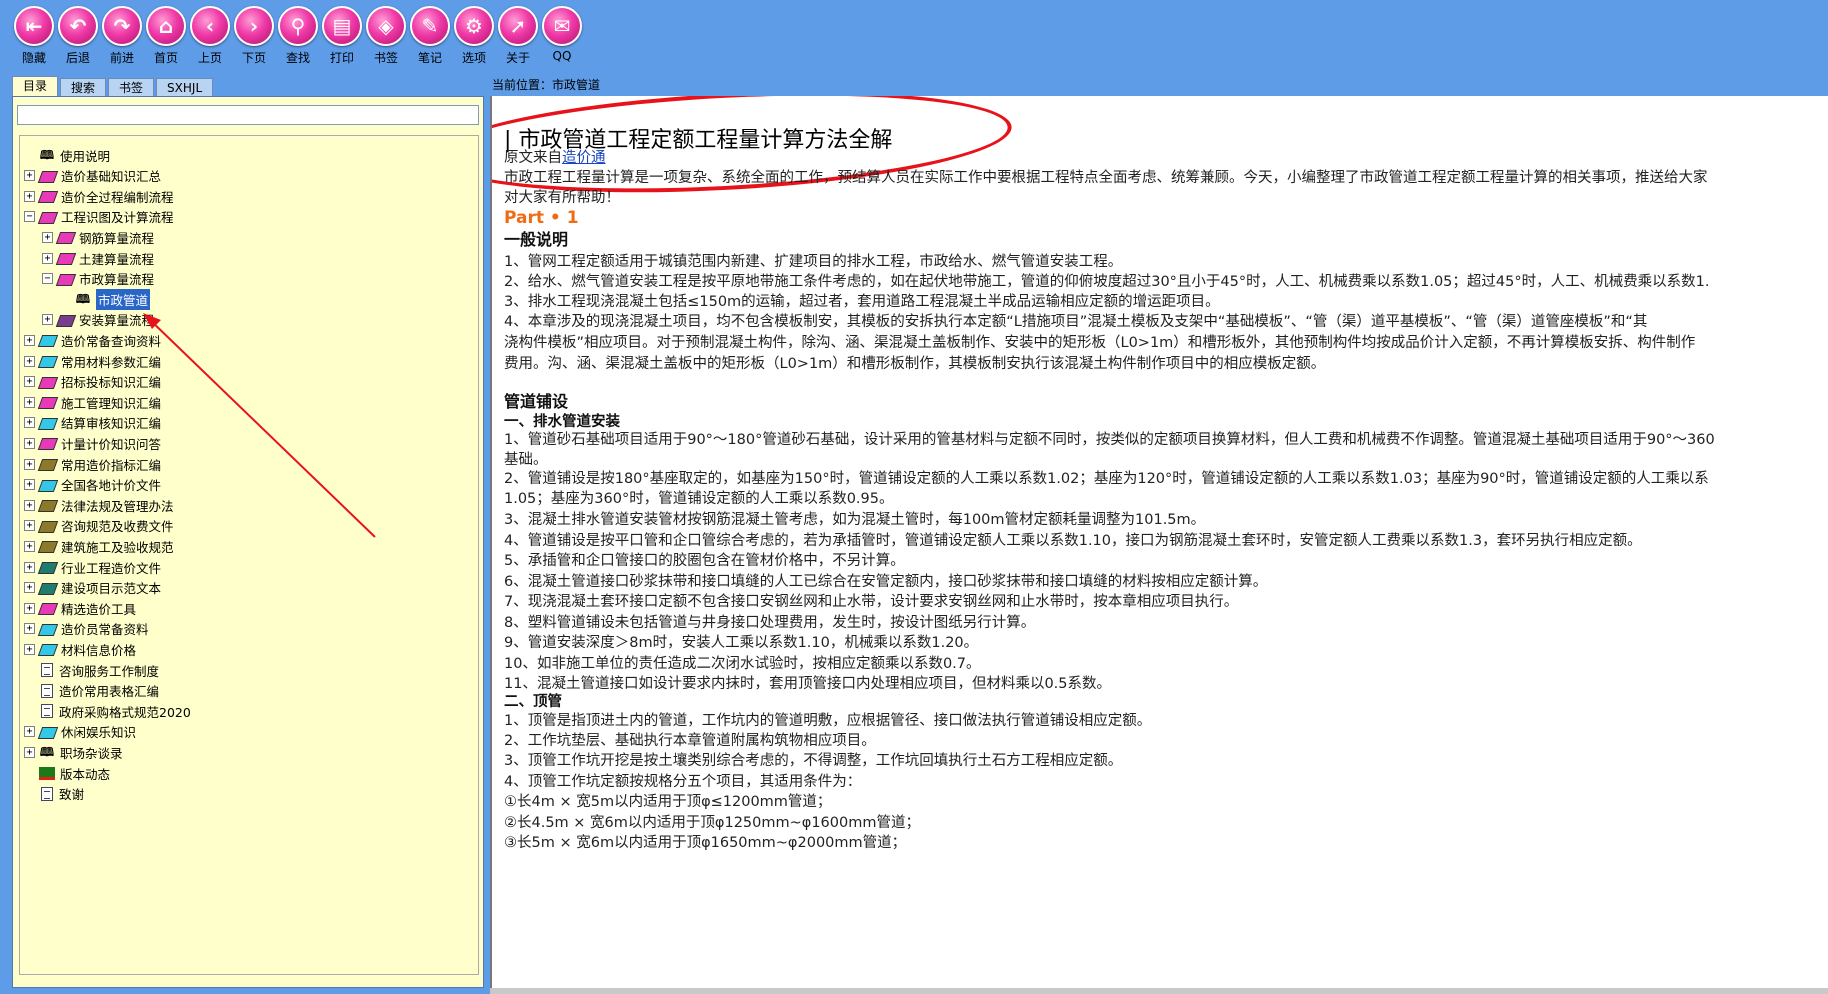 The width and height of the screenshot is (1828, 994). I want to click on tree-item: + 钢筋算量流程, so click(98, 237).